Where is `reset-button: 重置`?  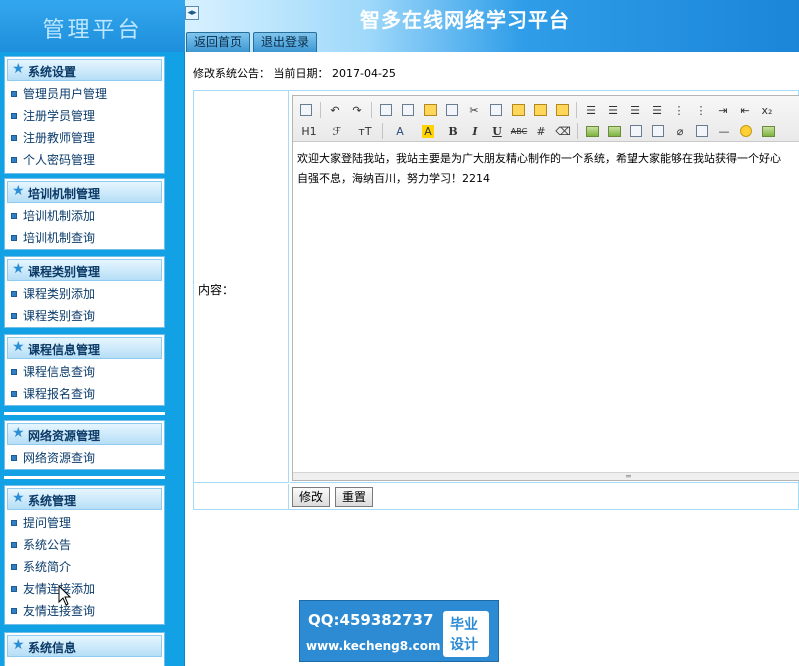 reset-button: 重置 is located at coordinates (354, 497).